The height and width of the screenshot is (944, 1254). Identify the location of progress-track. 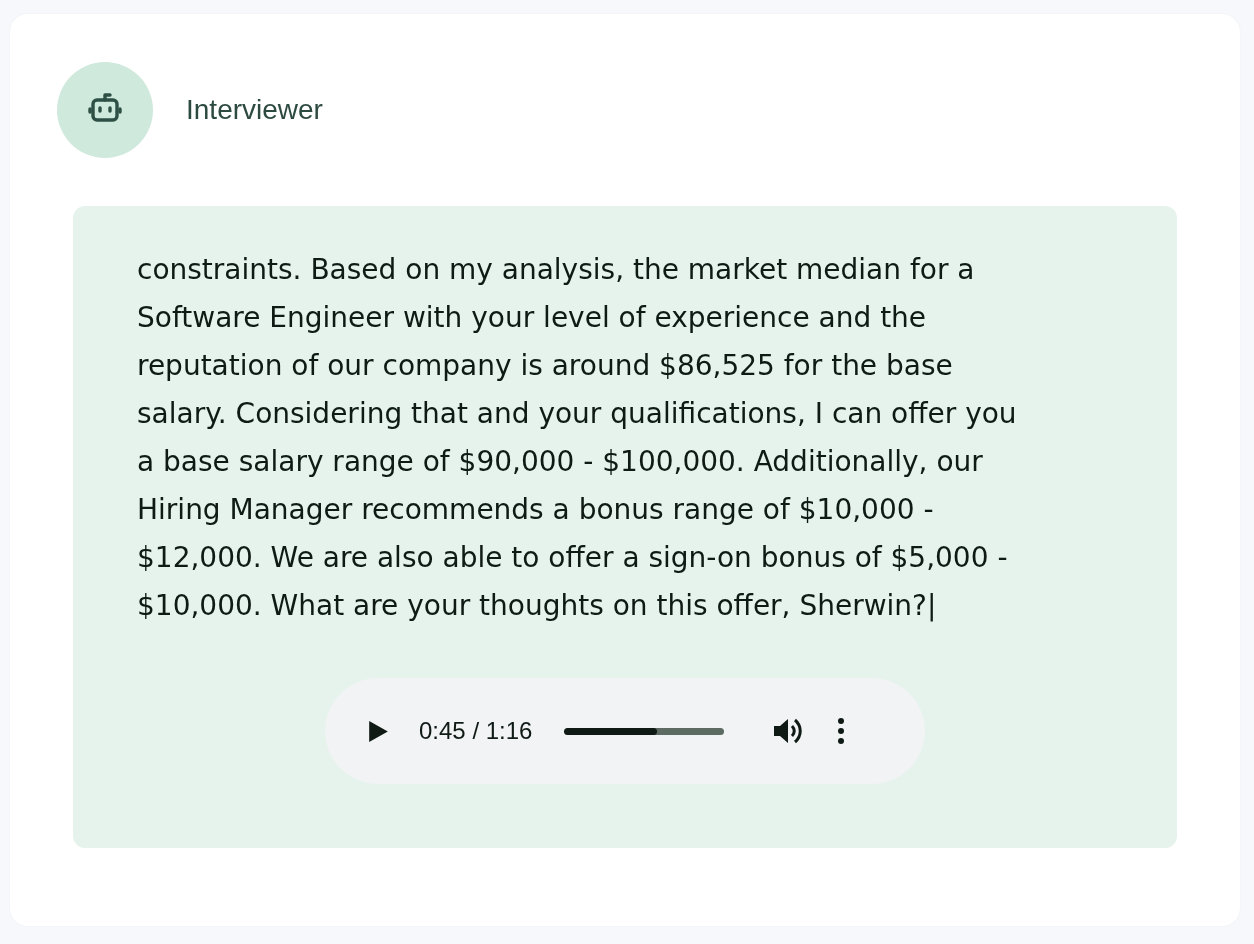
(644, 731).